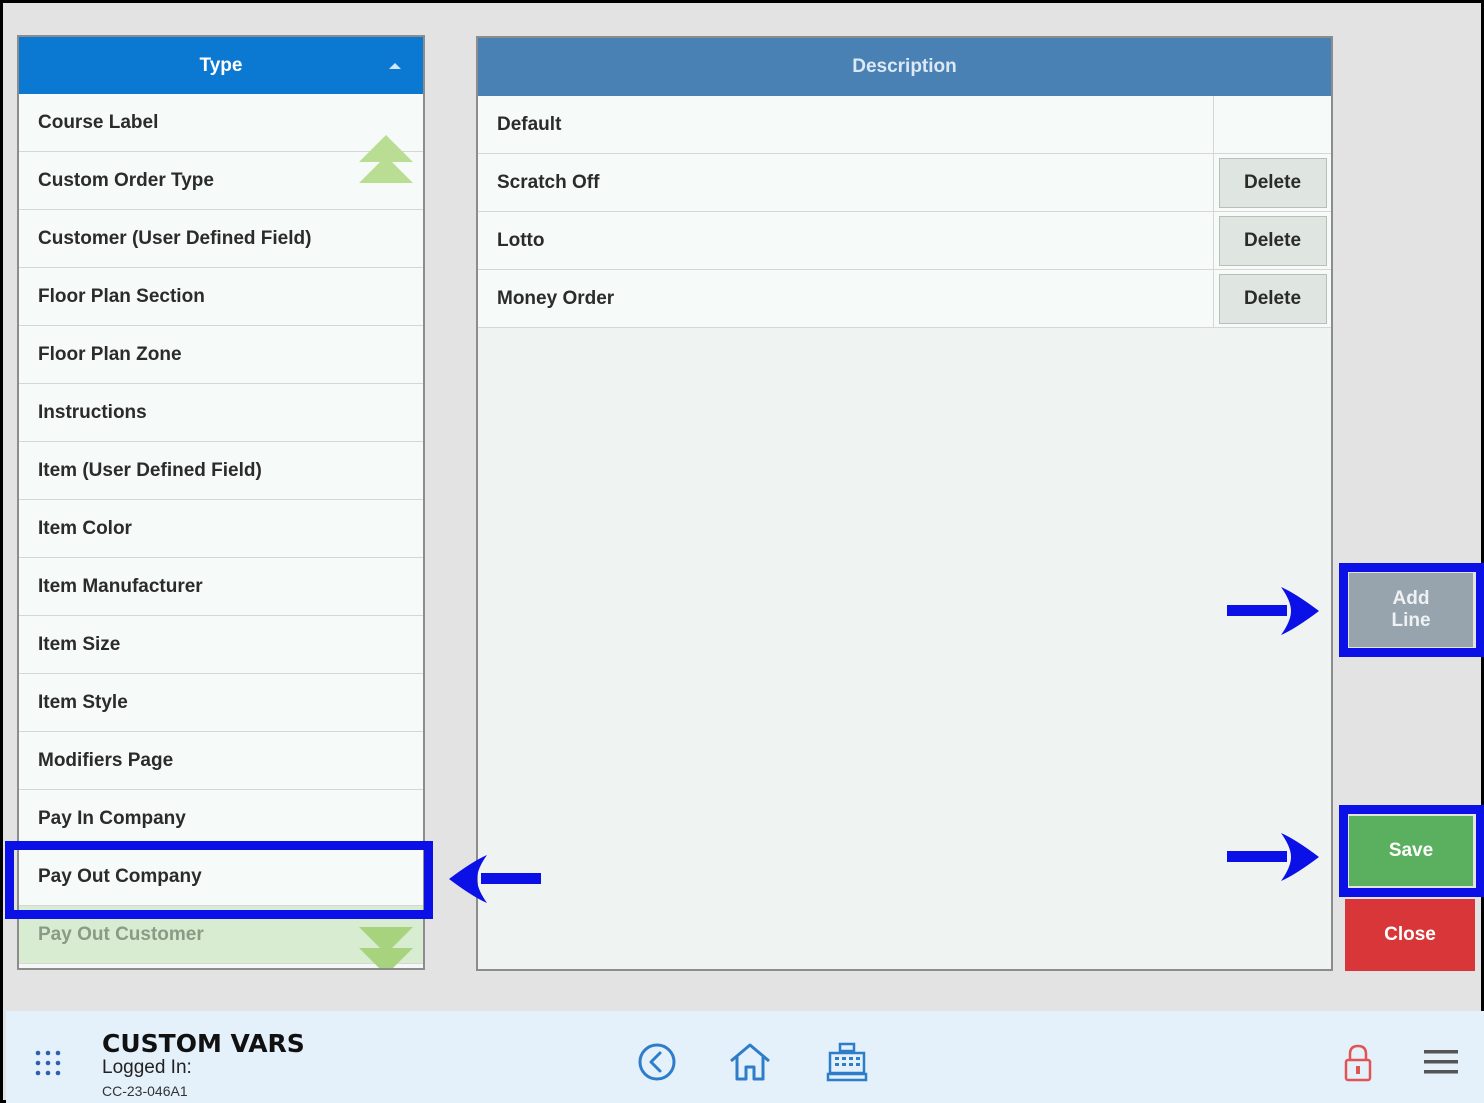 The image size is (1484, 1103). Describe the element at coordinates (221, 645) in the screenshot. I see `type-item-item-size: Item Size` at that location.